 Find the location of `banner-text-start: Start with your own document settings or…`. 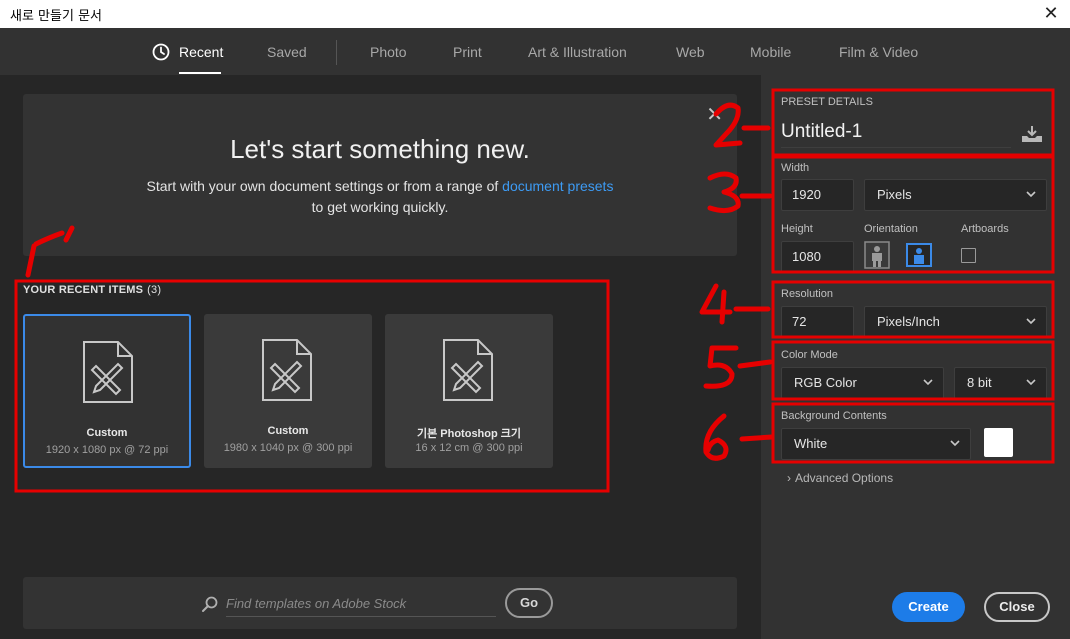

banner-text-start: Start with your own document settings or… is located at coordinates (324, 186).